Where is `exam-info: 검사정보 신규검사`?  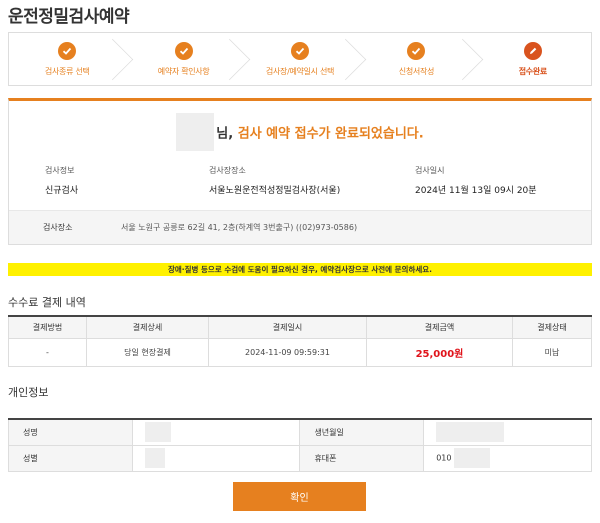
exam-info: 검사정보 신규검사 is located at coordinates (61, 180).